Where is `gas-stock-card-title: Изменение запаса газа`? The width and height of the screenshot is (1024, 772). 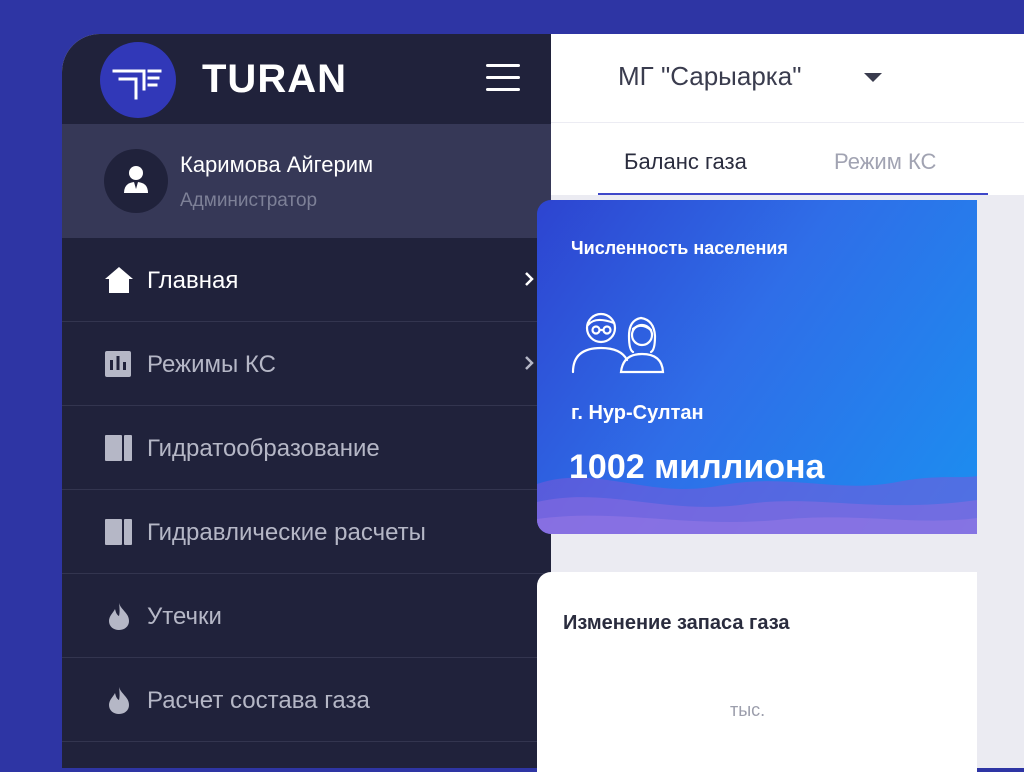 gas-stock-card-title: Изменение запаса газа is located at coordinates (676, 623).